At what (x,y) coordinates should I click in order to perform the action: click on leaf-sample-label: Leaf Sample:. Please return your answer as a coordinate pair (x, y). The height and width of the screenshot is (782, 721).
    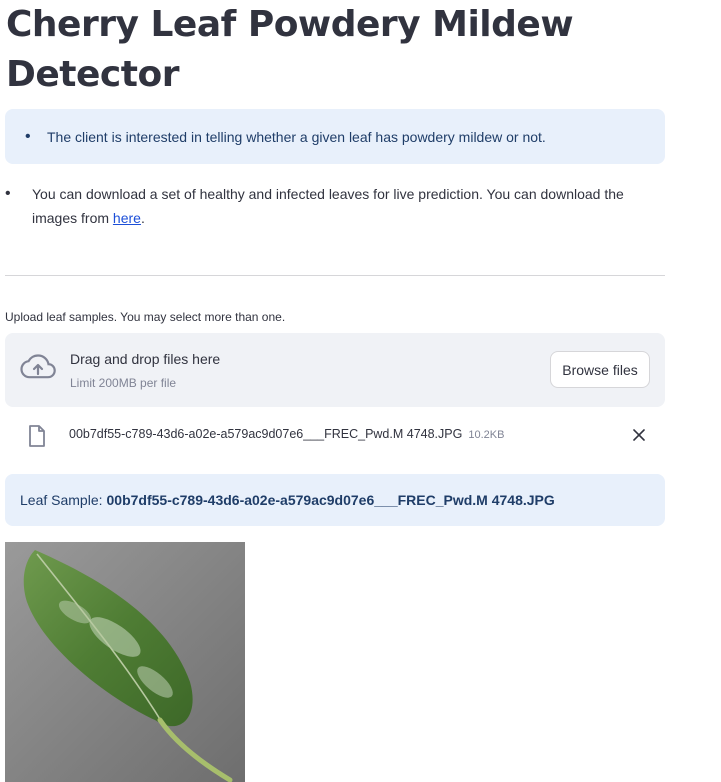
    Looking at the image, I should click on (61, 500).